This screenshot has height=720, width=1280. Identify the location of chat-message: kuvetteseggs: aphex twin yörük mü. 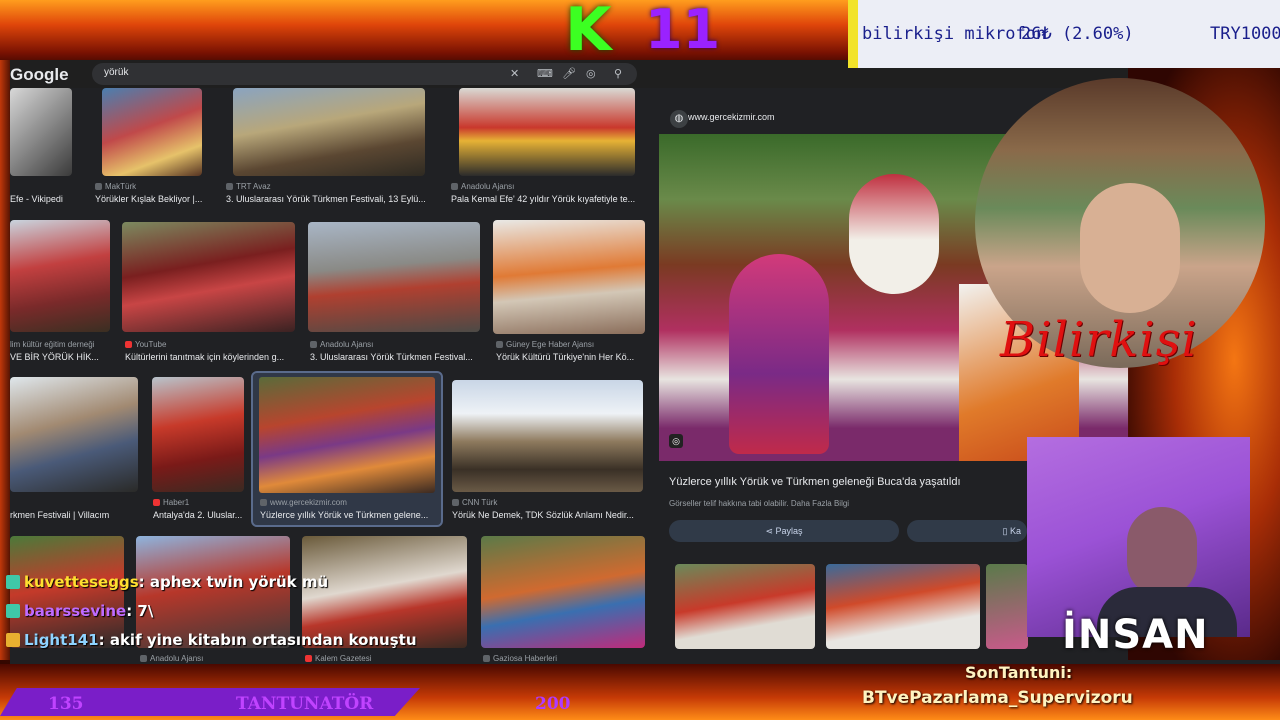
(167, 582).